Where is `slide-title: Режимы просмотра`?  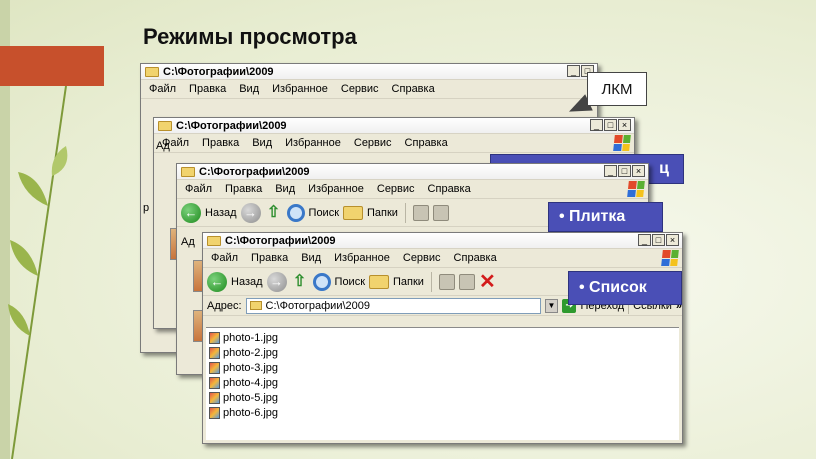 slide-title: Режимы просмотра is located at coordinates (250, 36).